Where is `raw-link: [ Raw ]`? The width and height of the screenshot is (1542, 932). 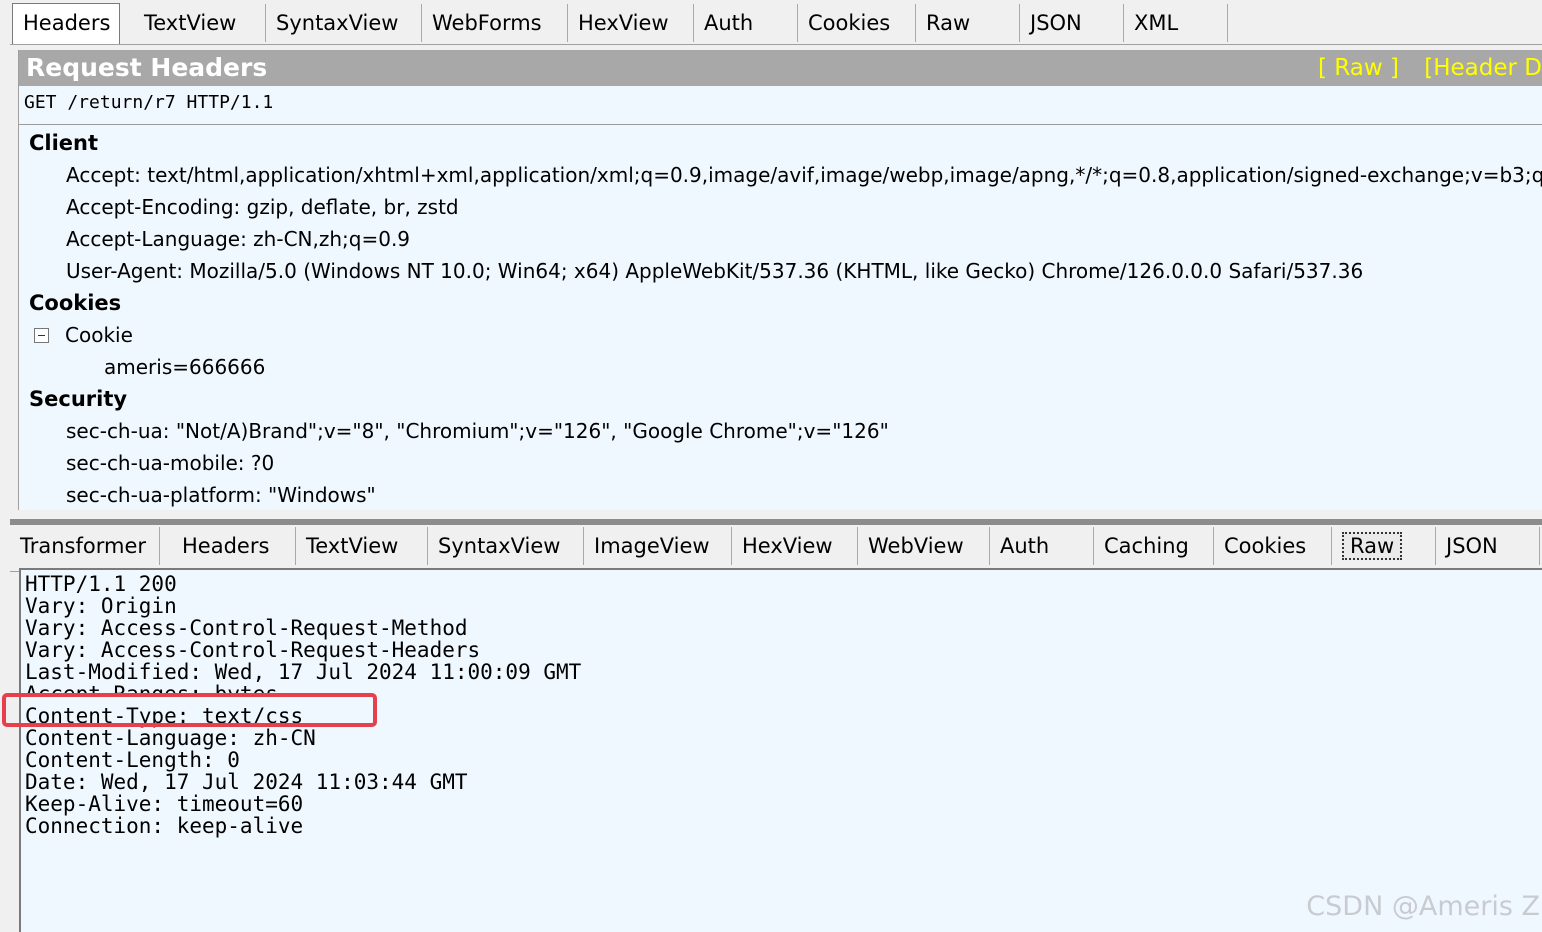
raw-link: [ Raw ] is located at coordinates (1358, 68).